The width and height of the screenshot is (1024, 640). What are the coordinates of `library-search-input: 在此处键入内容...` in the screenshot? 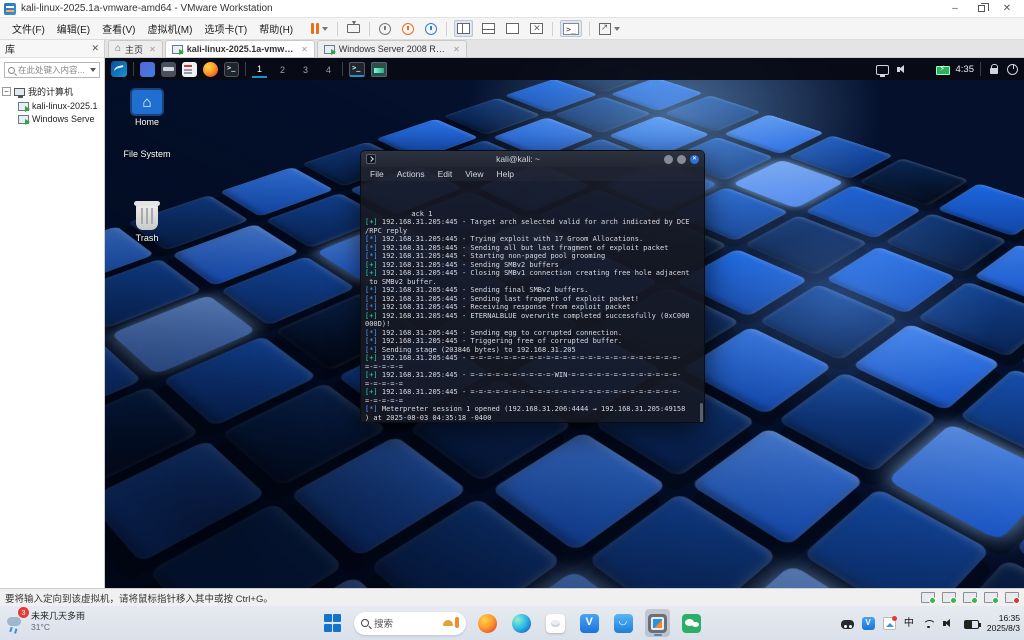 It's located at (52, 70).